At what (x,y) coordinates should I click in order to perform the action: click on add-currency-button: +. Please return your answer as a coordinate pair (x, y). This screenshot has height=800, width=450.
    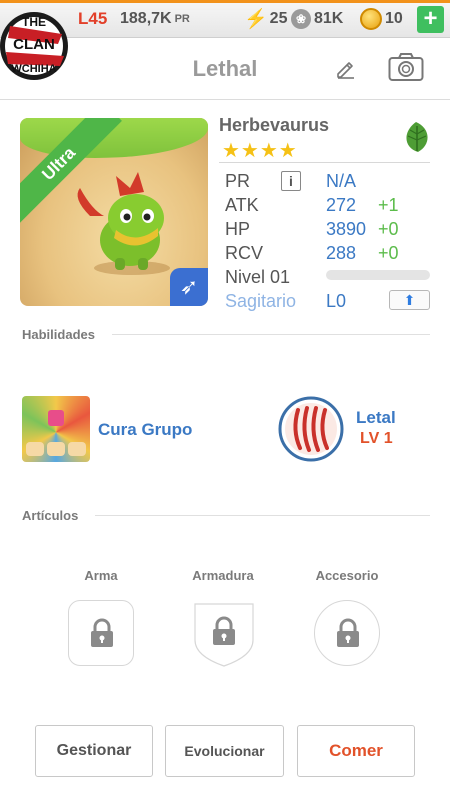
    Looking at the image, I should click on (430, 19).